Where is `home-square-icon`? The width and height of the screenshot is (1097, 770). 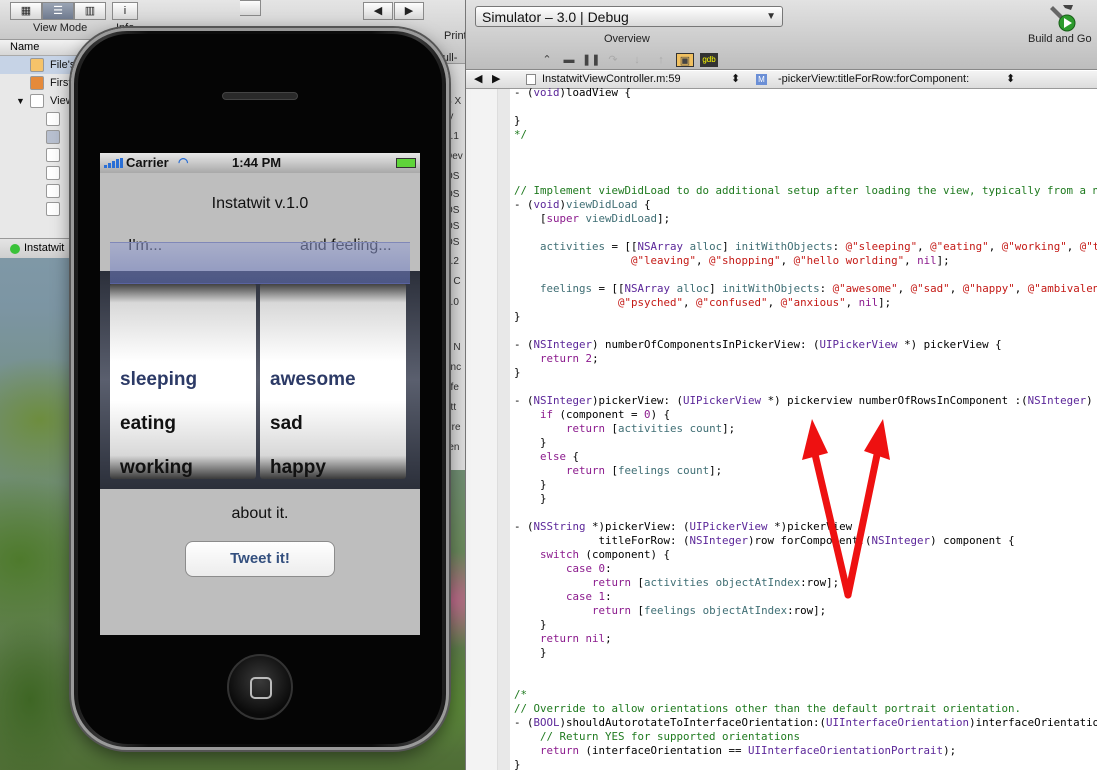
home-square-icon is located at coordinates (261, 688).